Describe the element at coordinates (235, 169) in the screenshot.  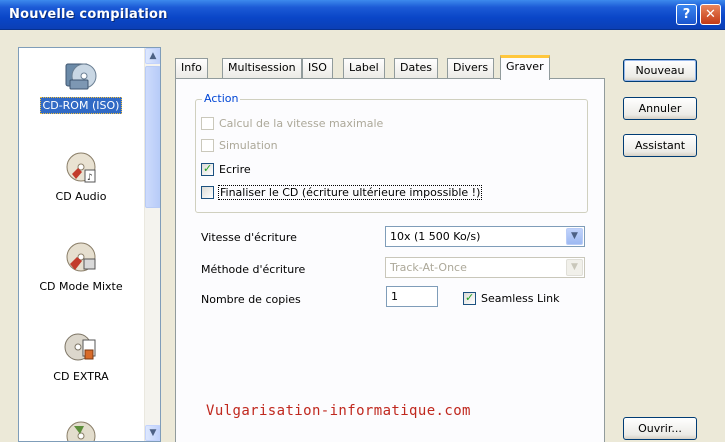
I see `checkbox-label: Ecrire` at that location.